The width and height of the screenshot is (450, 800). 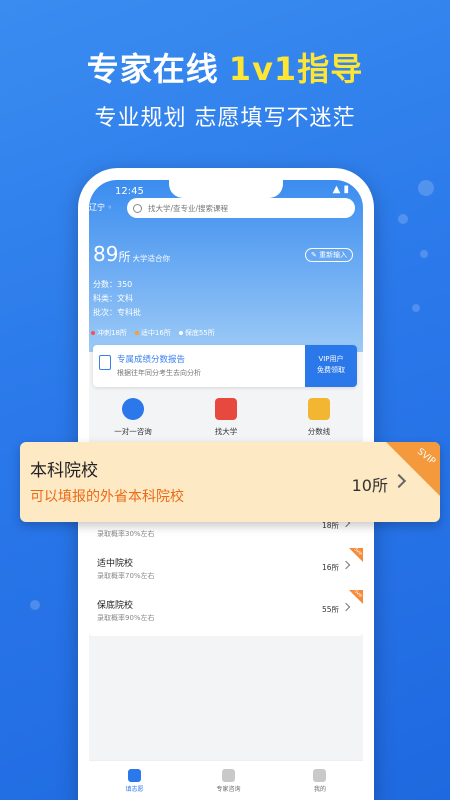 I want to click on row-probability: 录取概率30%左右, so click(x=126, y=534).